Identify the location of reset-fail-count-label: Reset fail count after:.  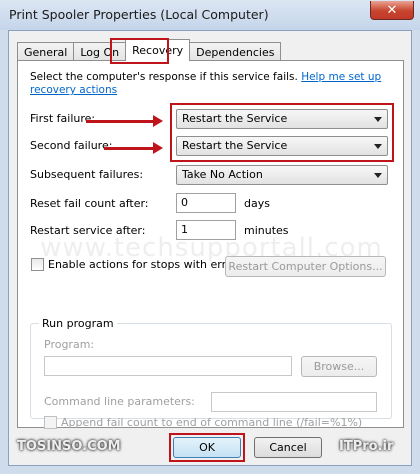
(89, 203).